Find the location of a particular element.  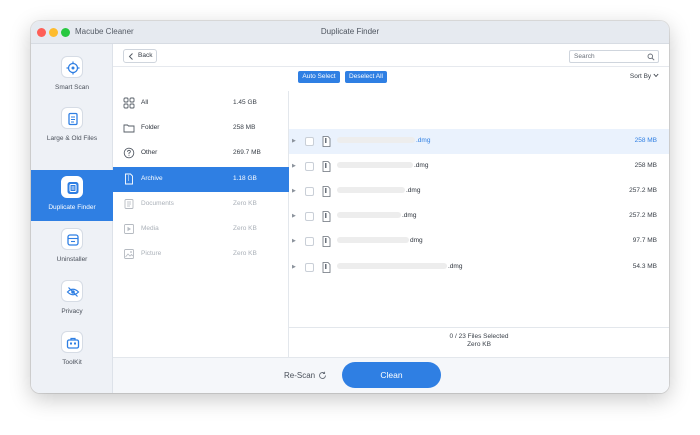

deselect-all-button: Deselect All is located at coordinates (366, 77).